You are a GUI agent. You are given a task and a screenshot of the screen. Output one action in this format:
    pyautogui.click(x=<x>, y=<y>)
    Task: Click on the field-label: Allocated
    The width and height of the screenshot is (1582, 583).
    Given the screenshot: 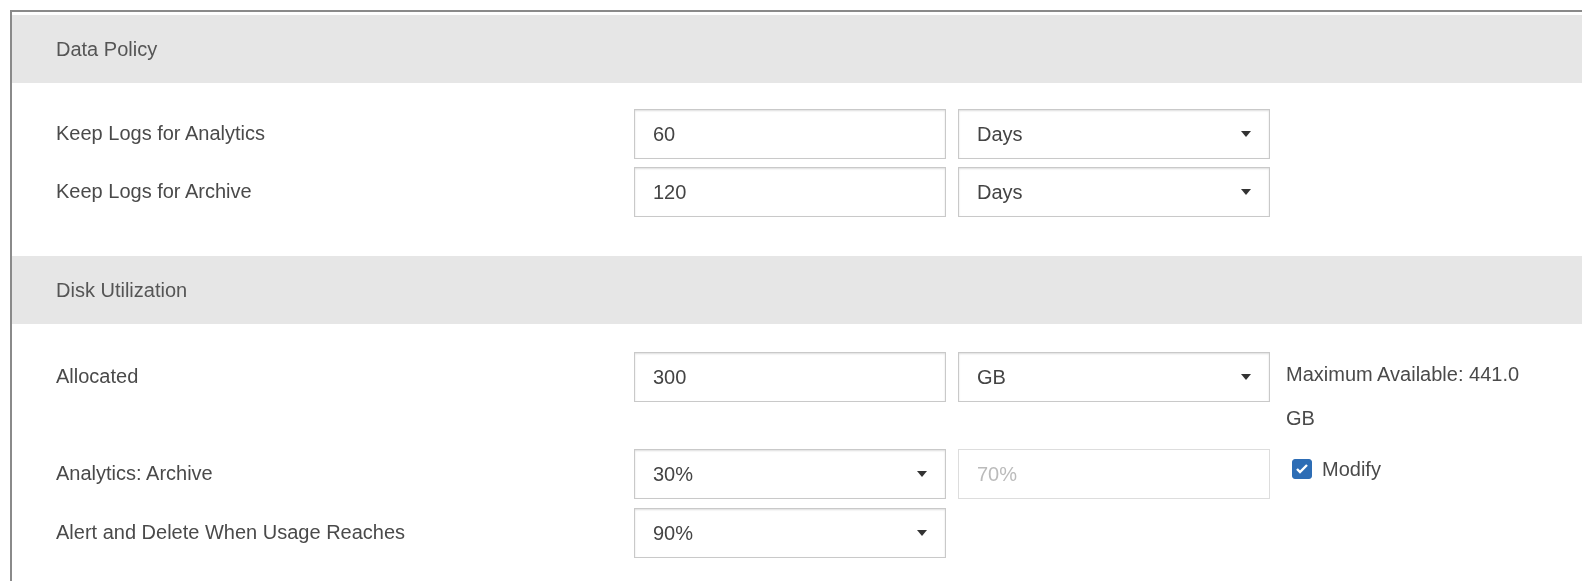 What is the action you would take?
    pyautogui.click(x=97, y=376)
    